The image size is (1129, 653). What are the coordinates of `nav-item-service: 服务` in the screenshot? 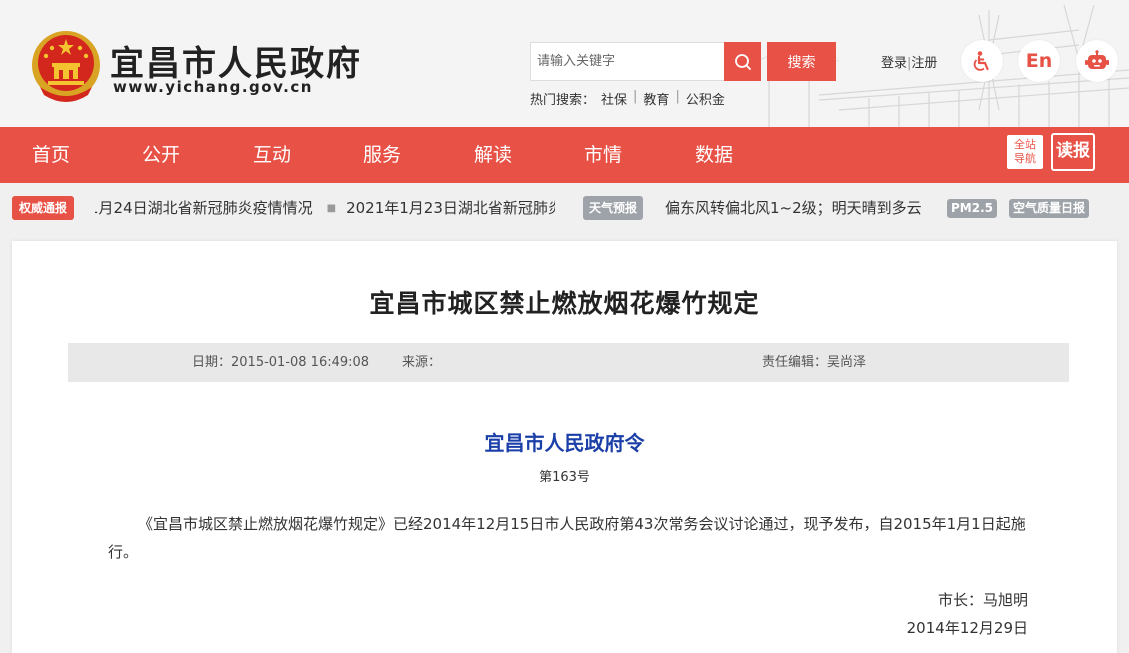 It's located at (382, 155).